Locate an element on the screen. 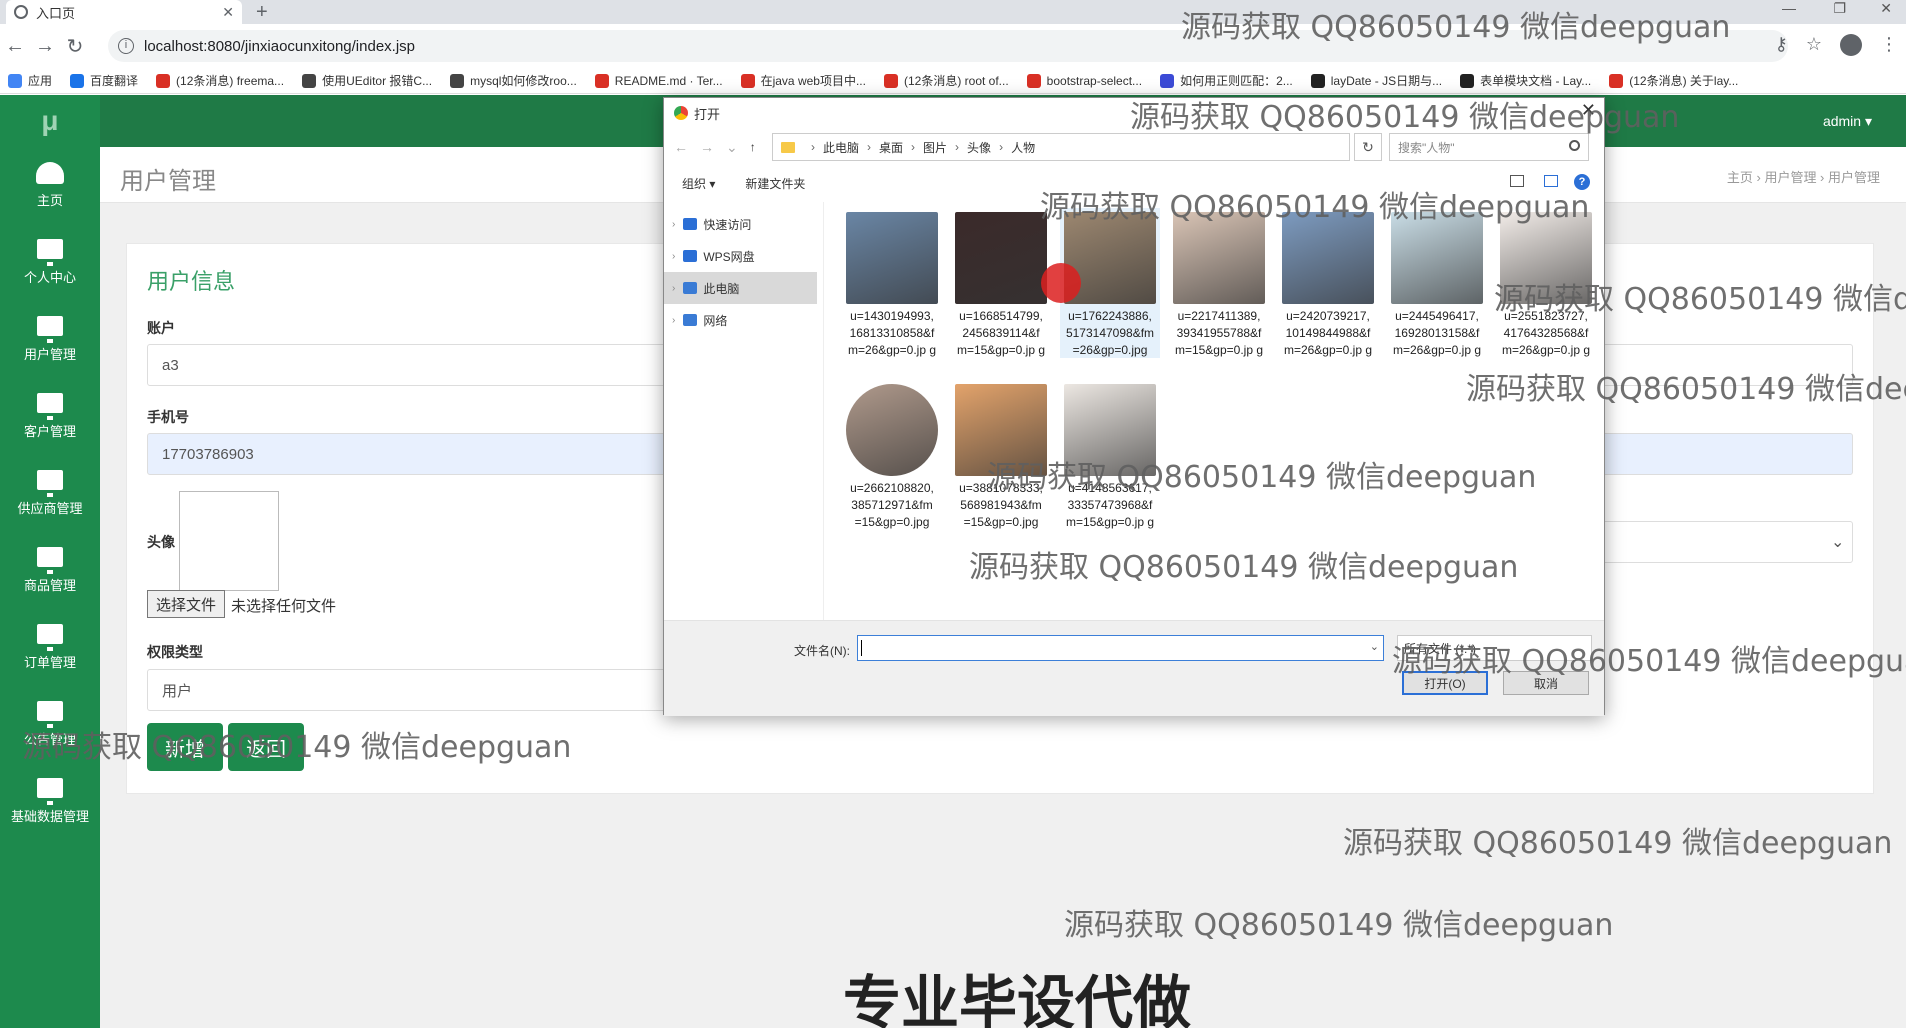 The height and width of the screenshot is (1028, 1906). submit-button: 新增 is located at coordinates (185, 747).